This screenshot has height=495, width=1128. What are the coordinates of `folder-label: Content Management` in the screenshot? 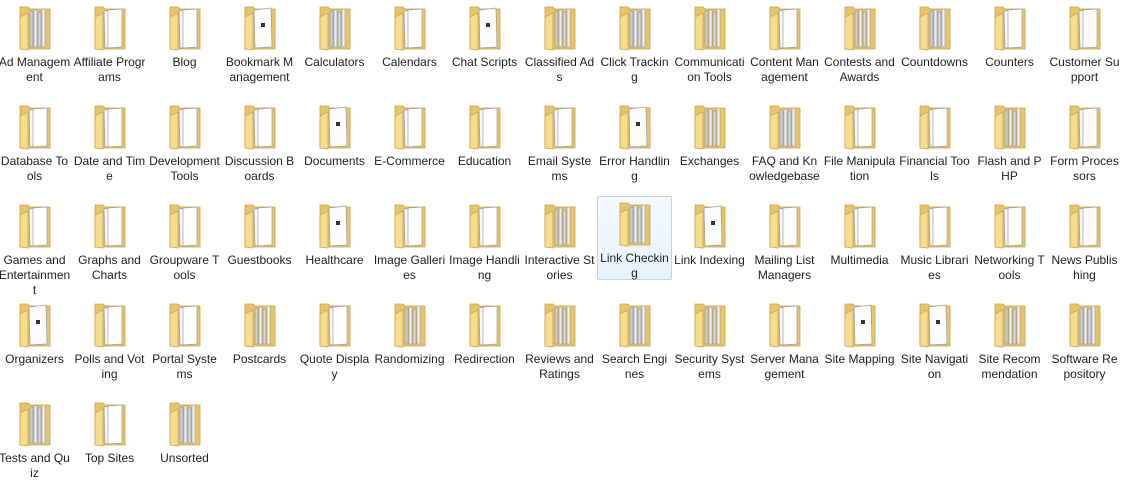 It's located at (784, 69).